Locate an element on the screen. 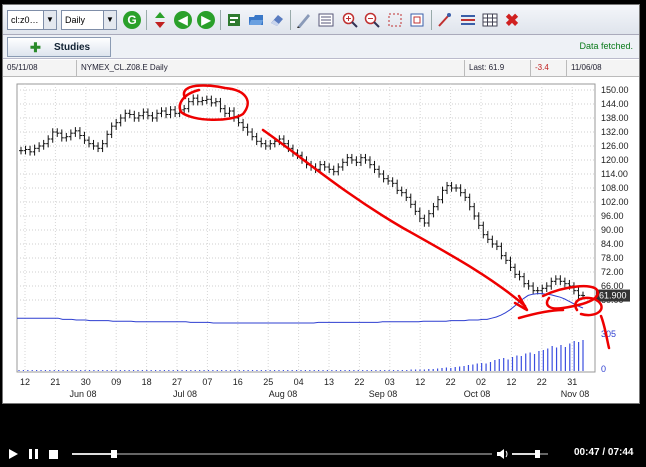 This screenshot has width=646, height=467. studies-button-label: Studies is located at coordinates (72, 47).